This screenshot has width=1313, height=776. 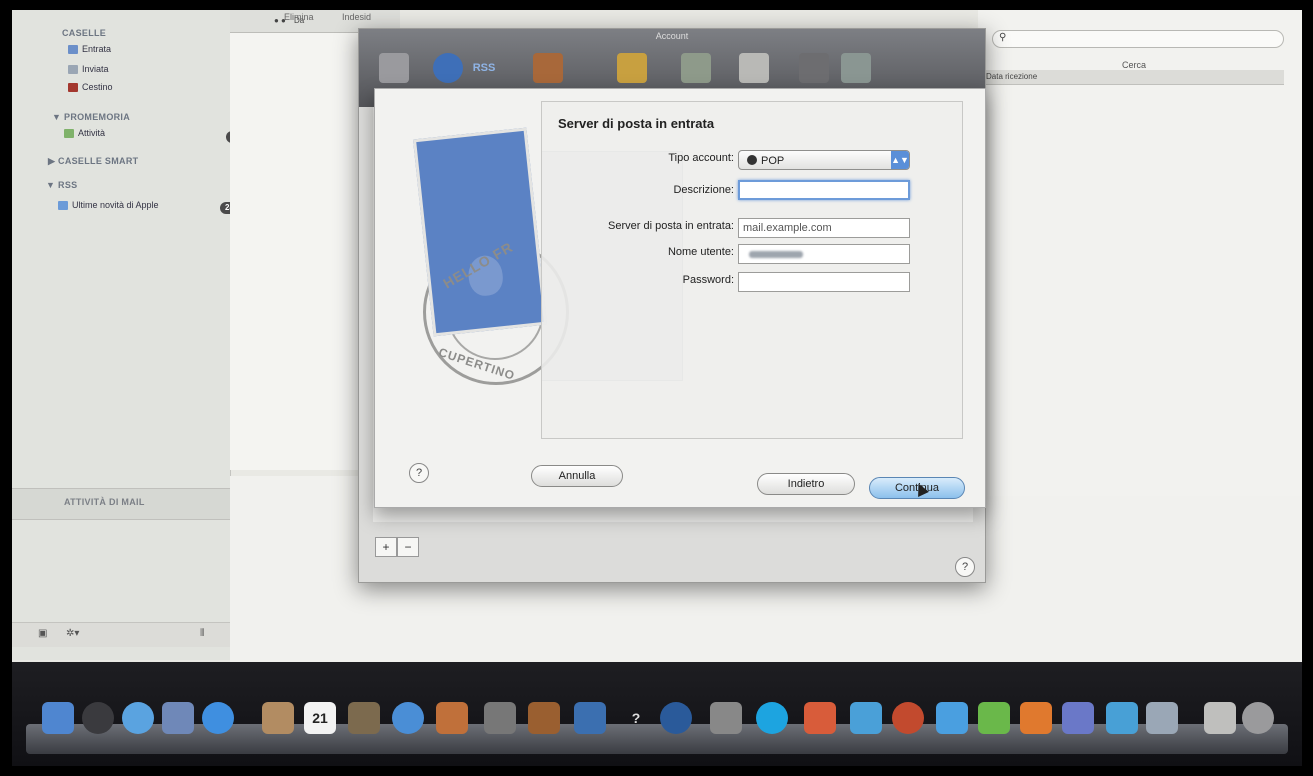 What do you see at coordinates (776, 254) in the screenshot?
I see `redacted-username` at bounding box center [776, 254].